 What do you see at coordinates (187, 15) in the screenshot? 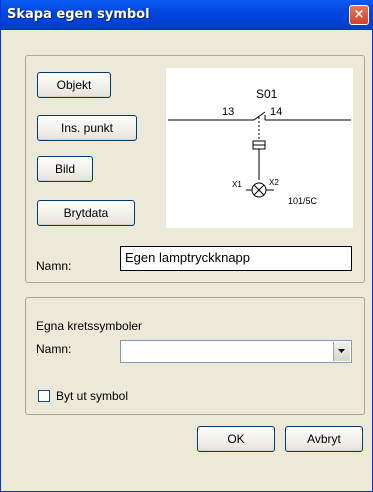
I see `title-bar: Skapa egen symbol ×` at bounding box center [187, 15].